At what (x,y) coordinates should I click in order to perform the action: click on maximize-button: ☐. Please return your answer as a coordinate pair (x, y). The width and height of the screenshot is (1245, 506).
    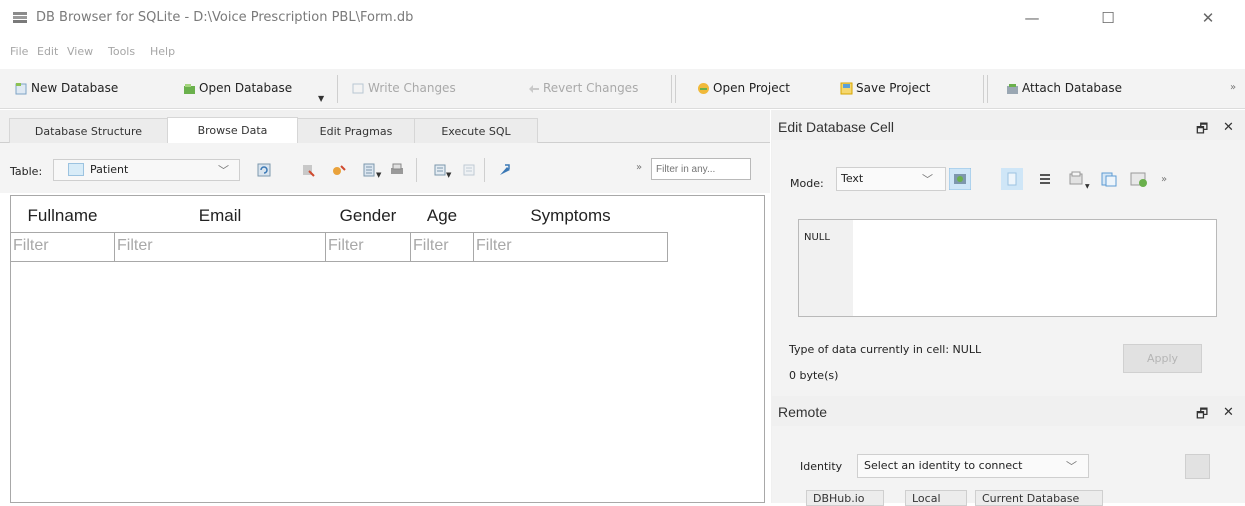
    Looking at the image, I should click on (1108, 18).